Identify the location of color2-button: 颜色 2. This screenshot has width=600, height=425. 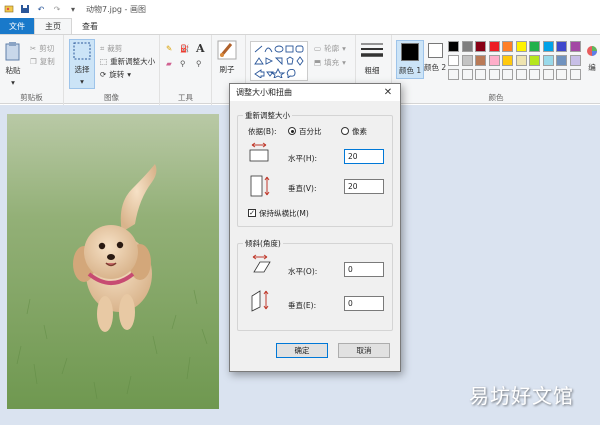
(435, 58).